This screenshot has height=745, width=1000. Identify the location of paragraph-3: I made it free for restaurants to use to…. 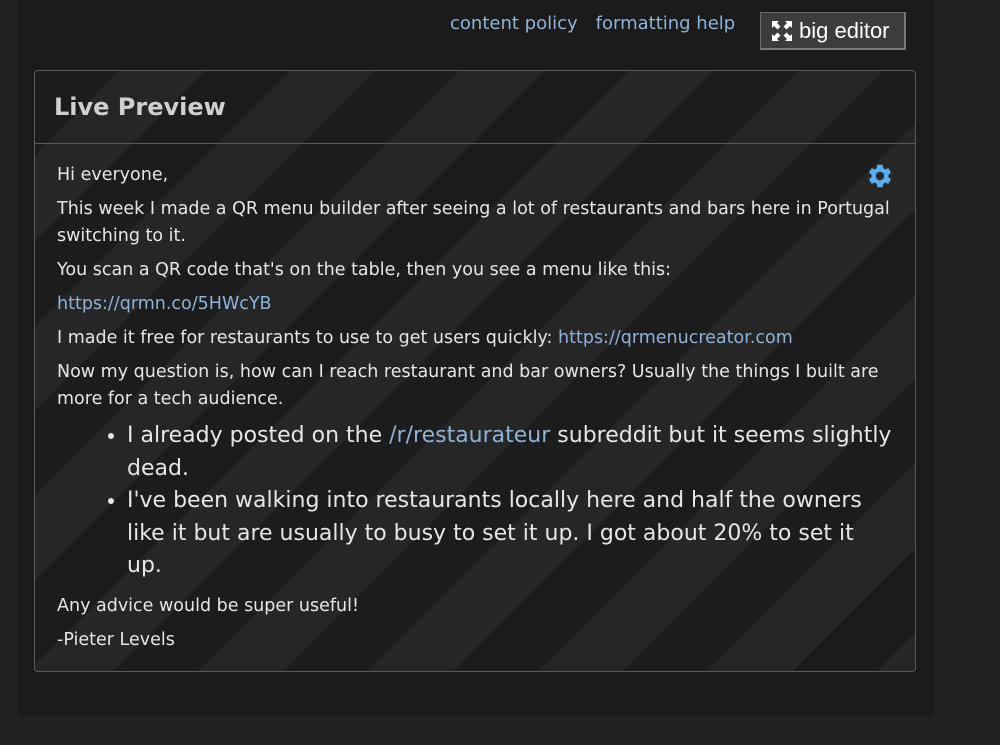
(475, 338).